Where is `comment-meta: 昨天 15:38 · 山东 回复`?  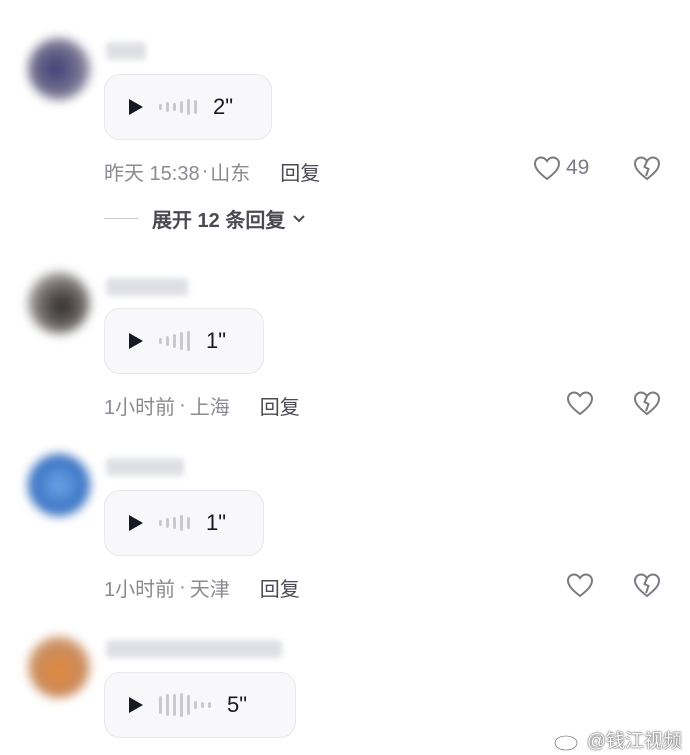
comment-meta: 昨天 15:38 · 山东 回复 is located at coordinates (212, 171).